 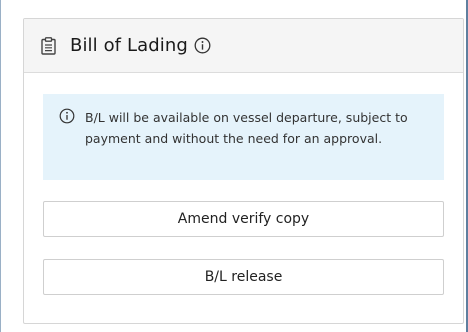 What do you see at coordinates (129, 45) in the screenshot?
I see `card-title: Bill of Lading` at bounding box center [129, 45].